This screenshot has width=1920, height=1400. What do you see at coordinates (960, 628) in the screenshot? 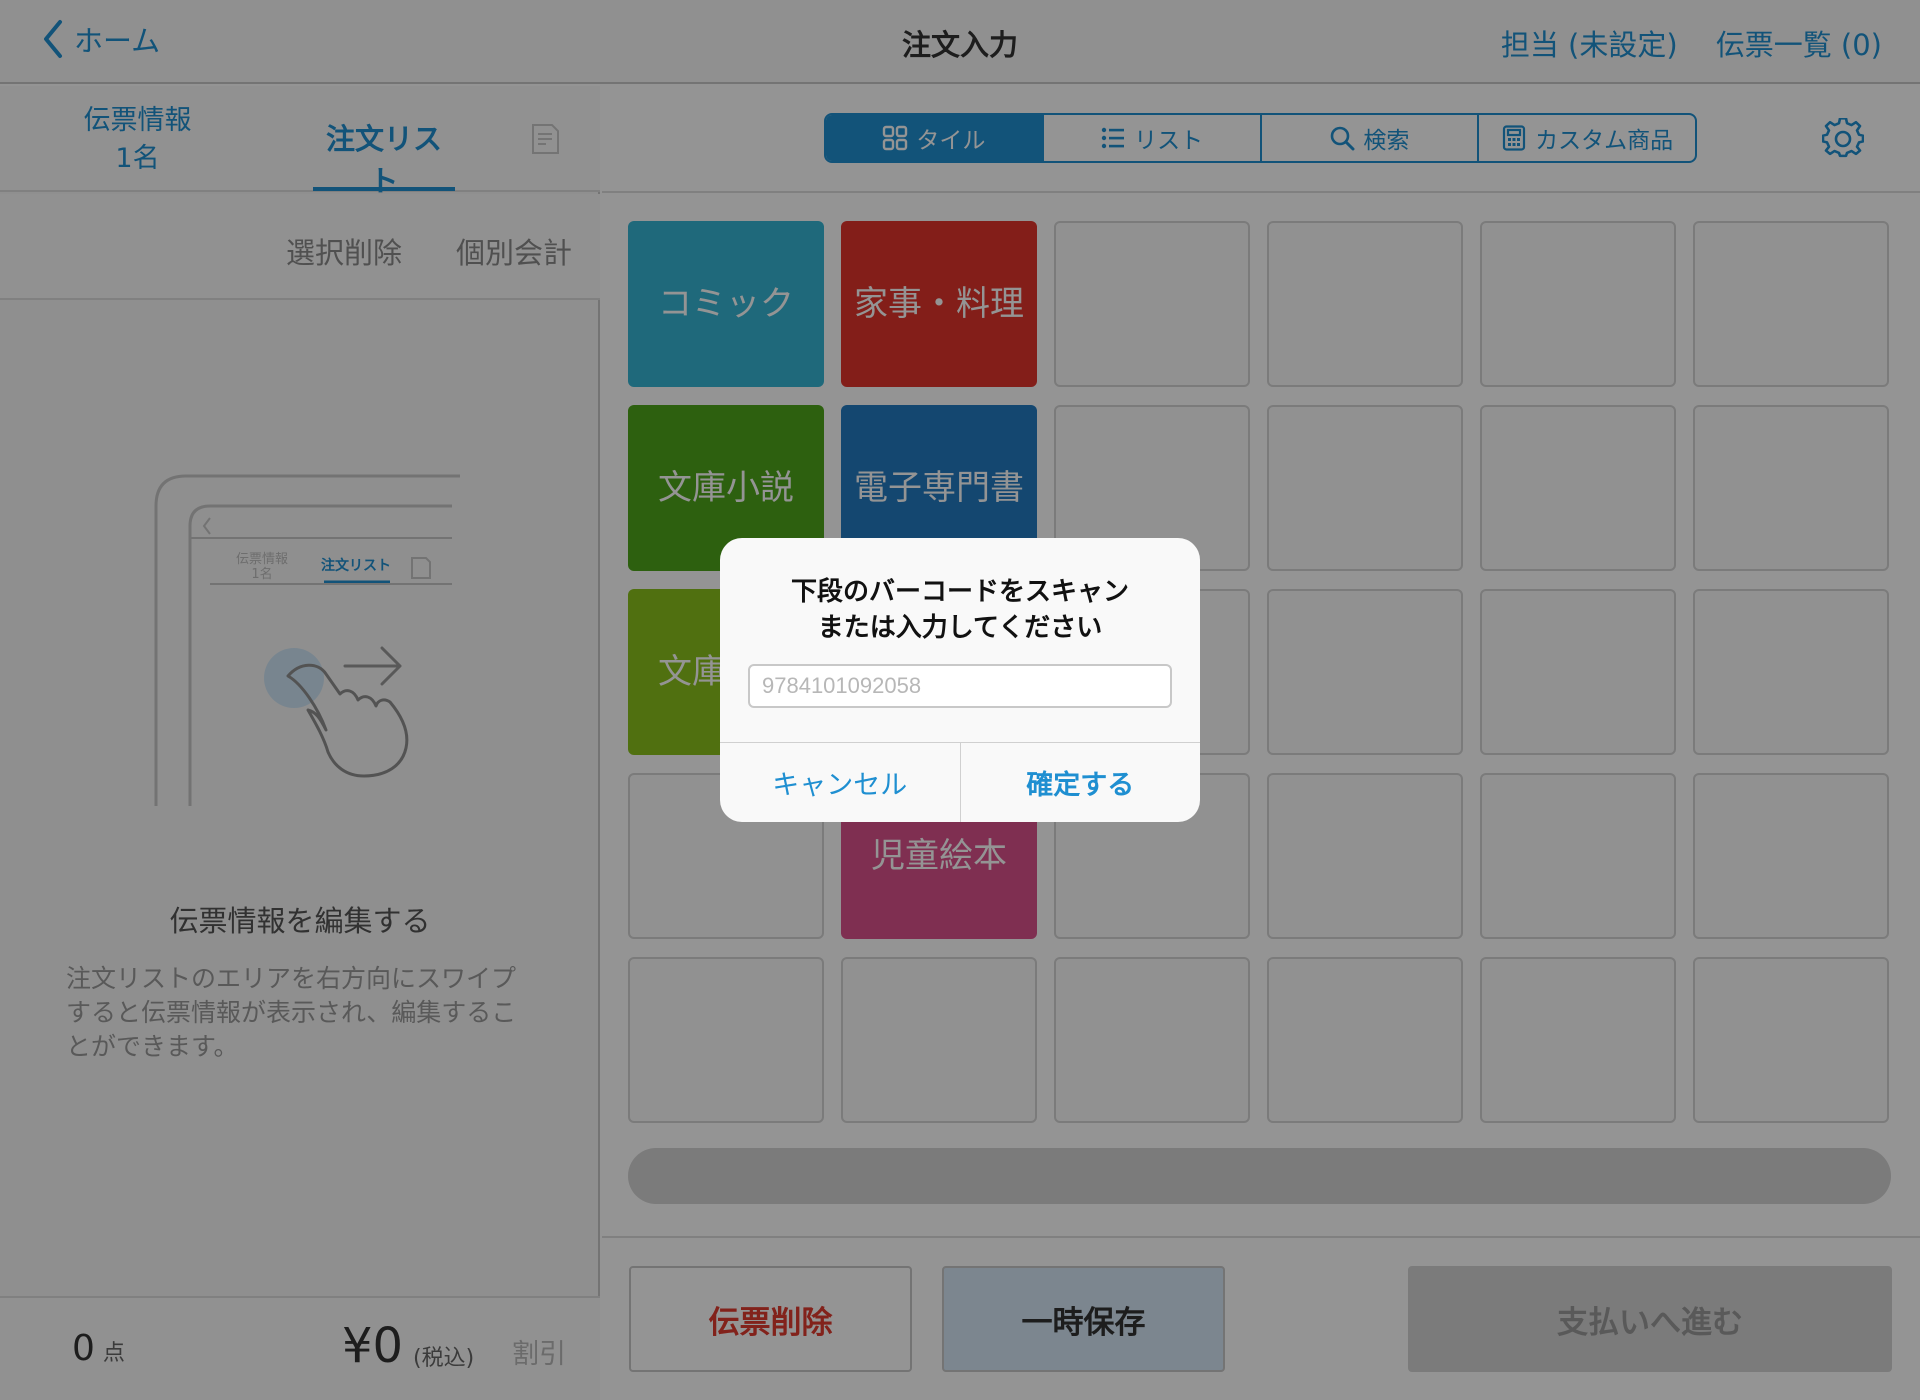
I see `dialog-message-line2: または入力してください` at bounding box center [960, 628].